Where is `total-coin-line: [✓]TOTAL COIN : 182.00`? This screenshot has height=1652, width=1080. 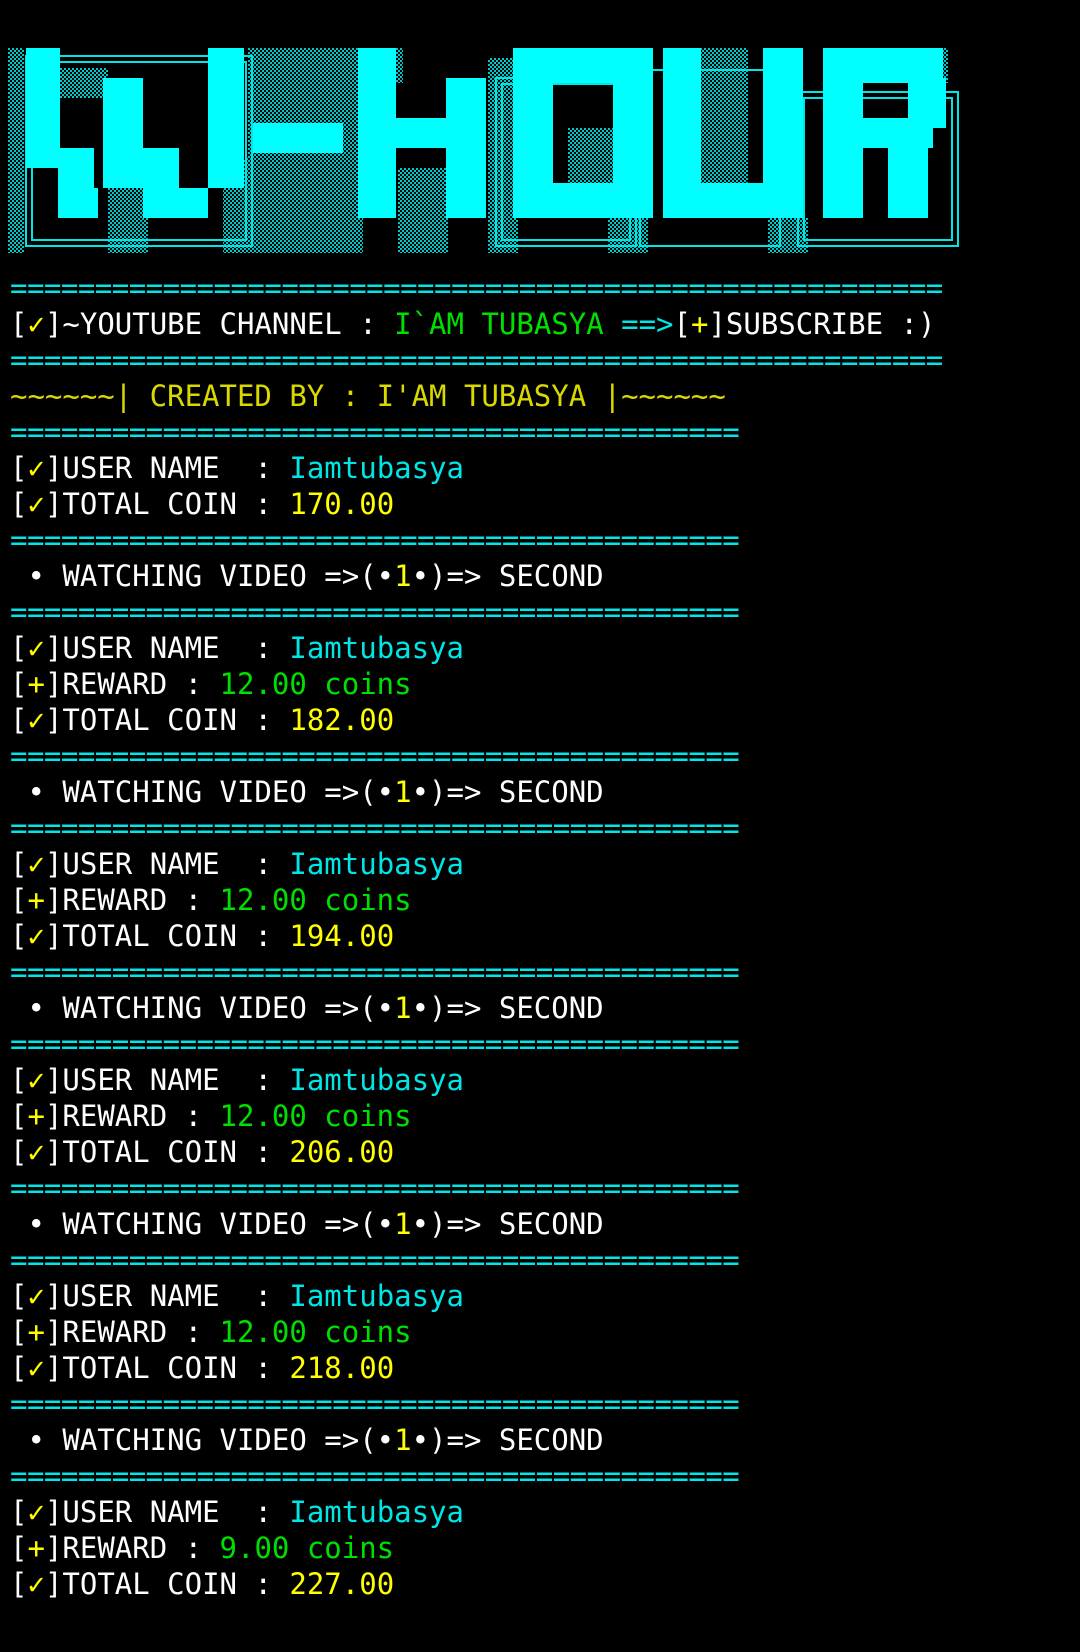
total-coin-line: [✓]TOTAL COIN : 182.00 is located at coordinates (202, 720).